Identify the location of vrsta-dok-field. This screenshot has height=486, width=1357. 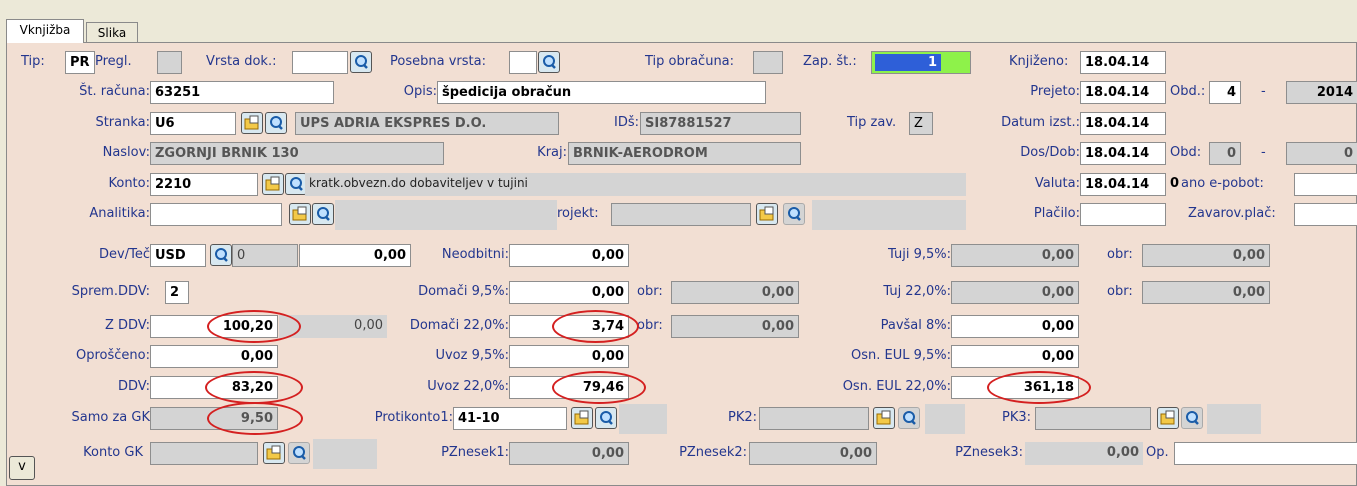
(320, 62).